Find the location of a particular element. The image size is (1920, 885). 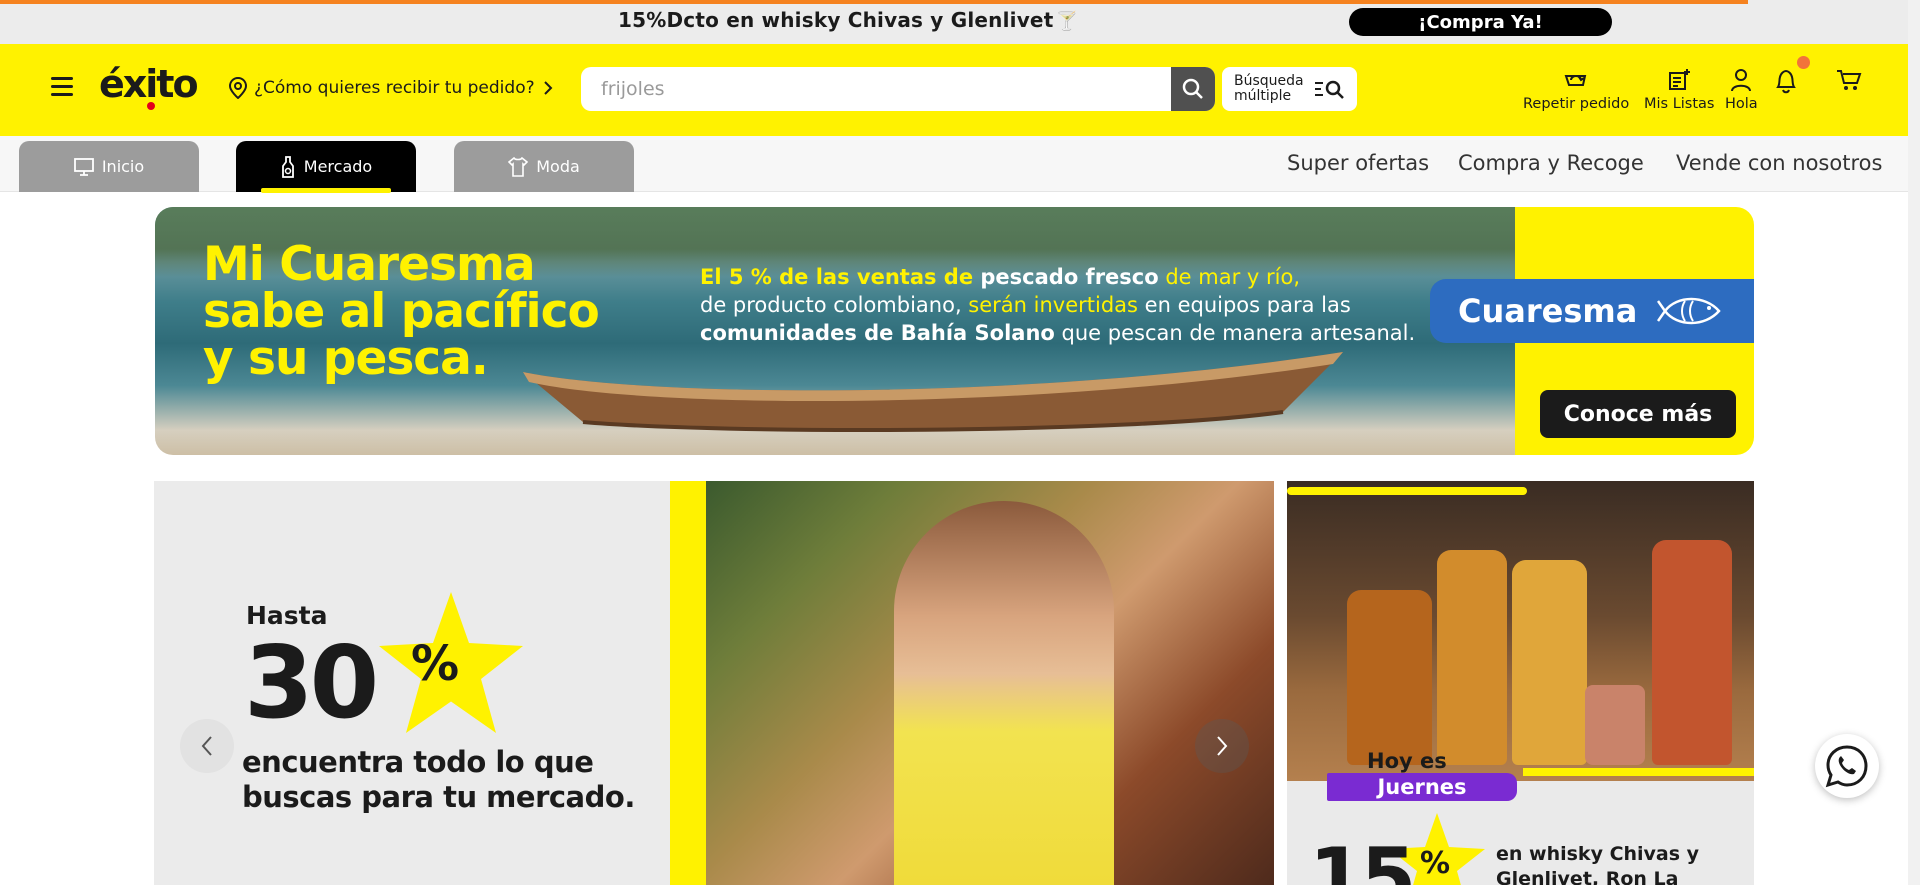

tequila-bottle is located at coordinates (1549, 662).